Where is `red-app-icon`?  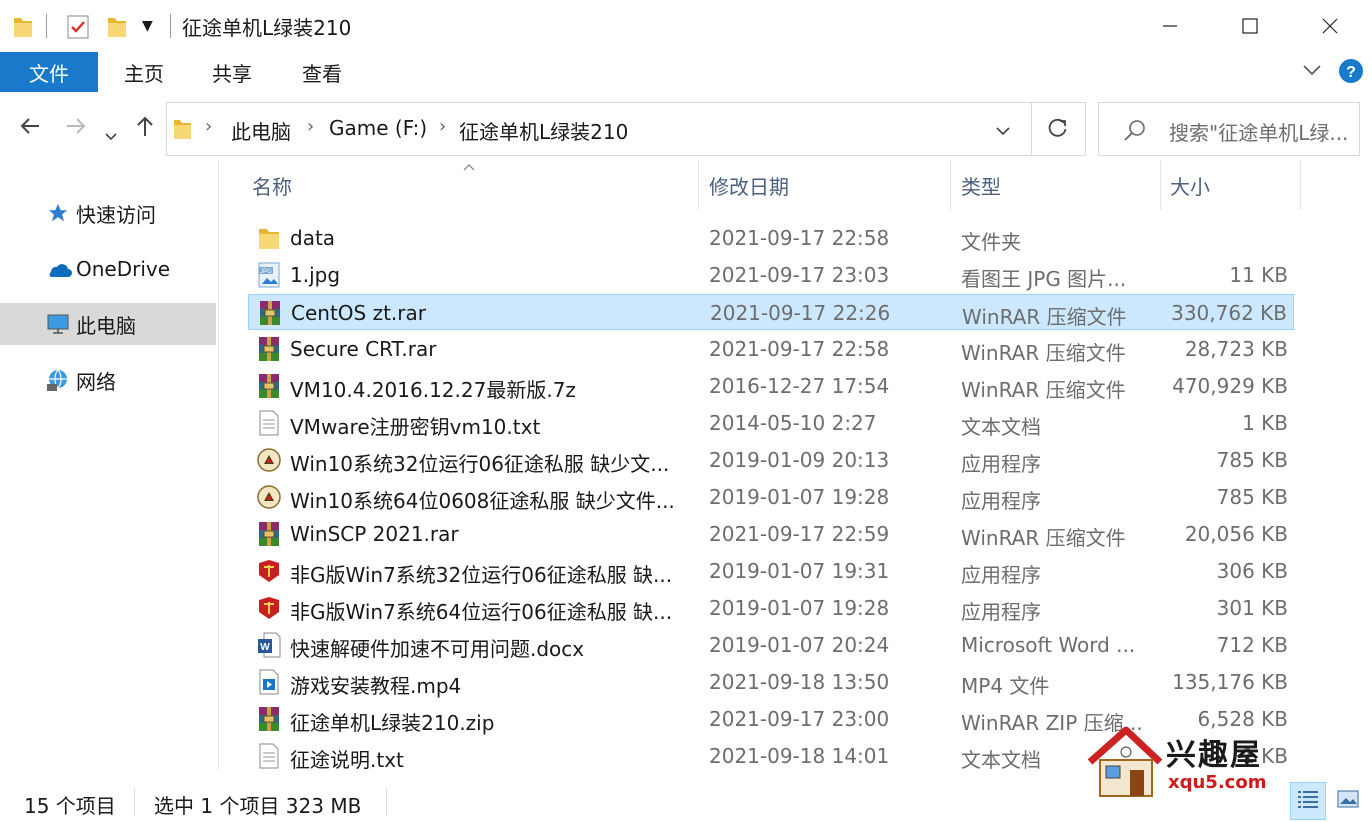
red-app-icon is located at coordinates (269, 608).